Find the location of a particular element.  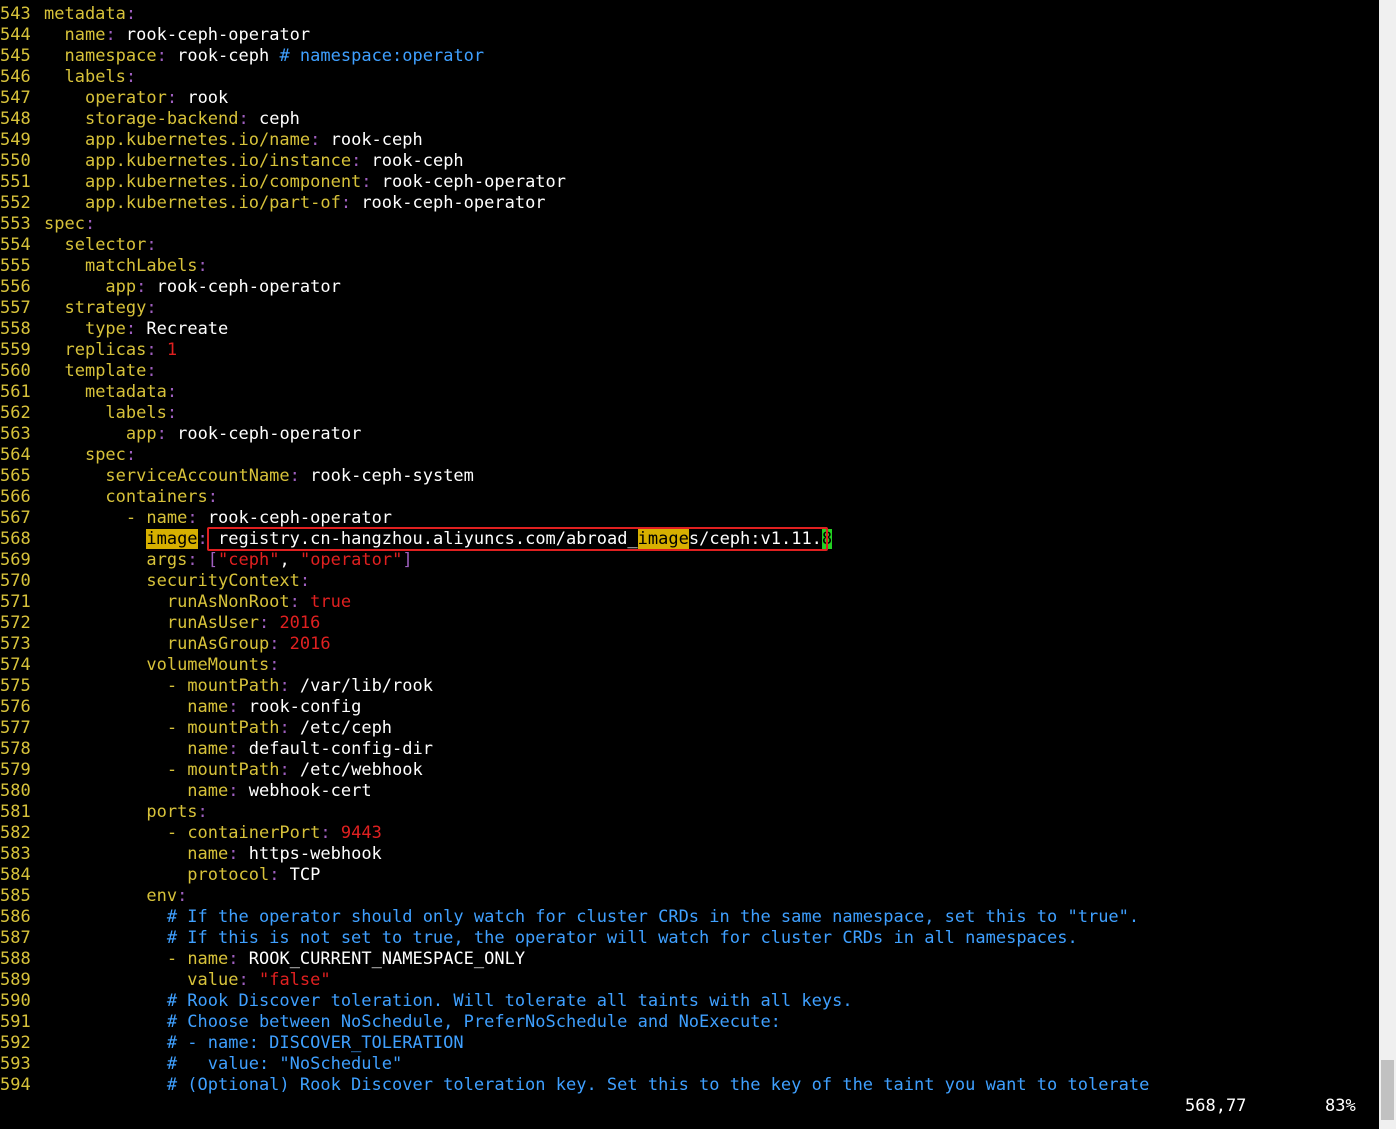

line-number: 572 is located at coordinates (15, 623).